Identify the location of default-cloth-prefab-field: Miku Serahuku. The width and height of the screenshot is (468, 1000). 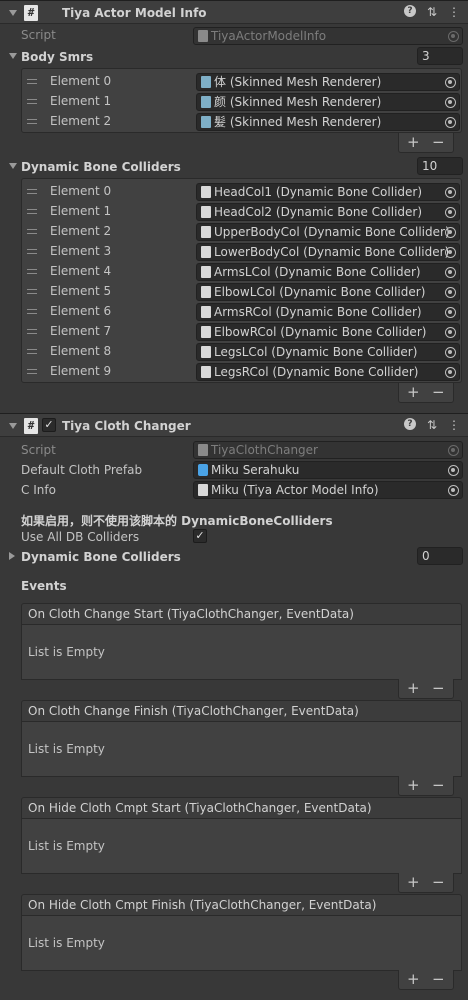
(328, 470).